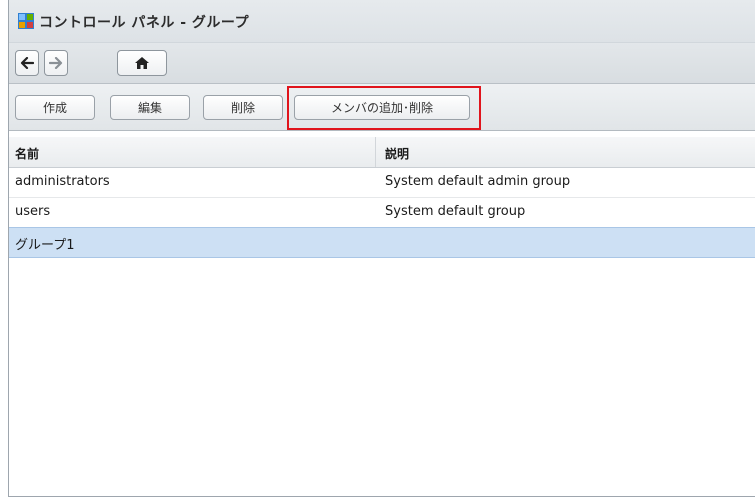 This screenshot has width=755, height=498. Describe the element at coordinates (382, 152) in the screenshot. I see `table-header: 名前 説明` at that location.